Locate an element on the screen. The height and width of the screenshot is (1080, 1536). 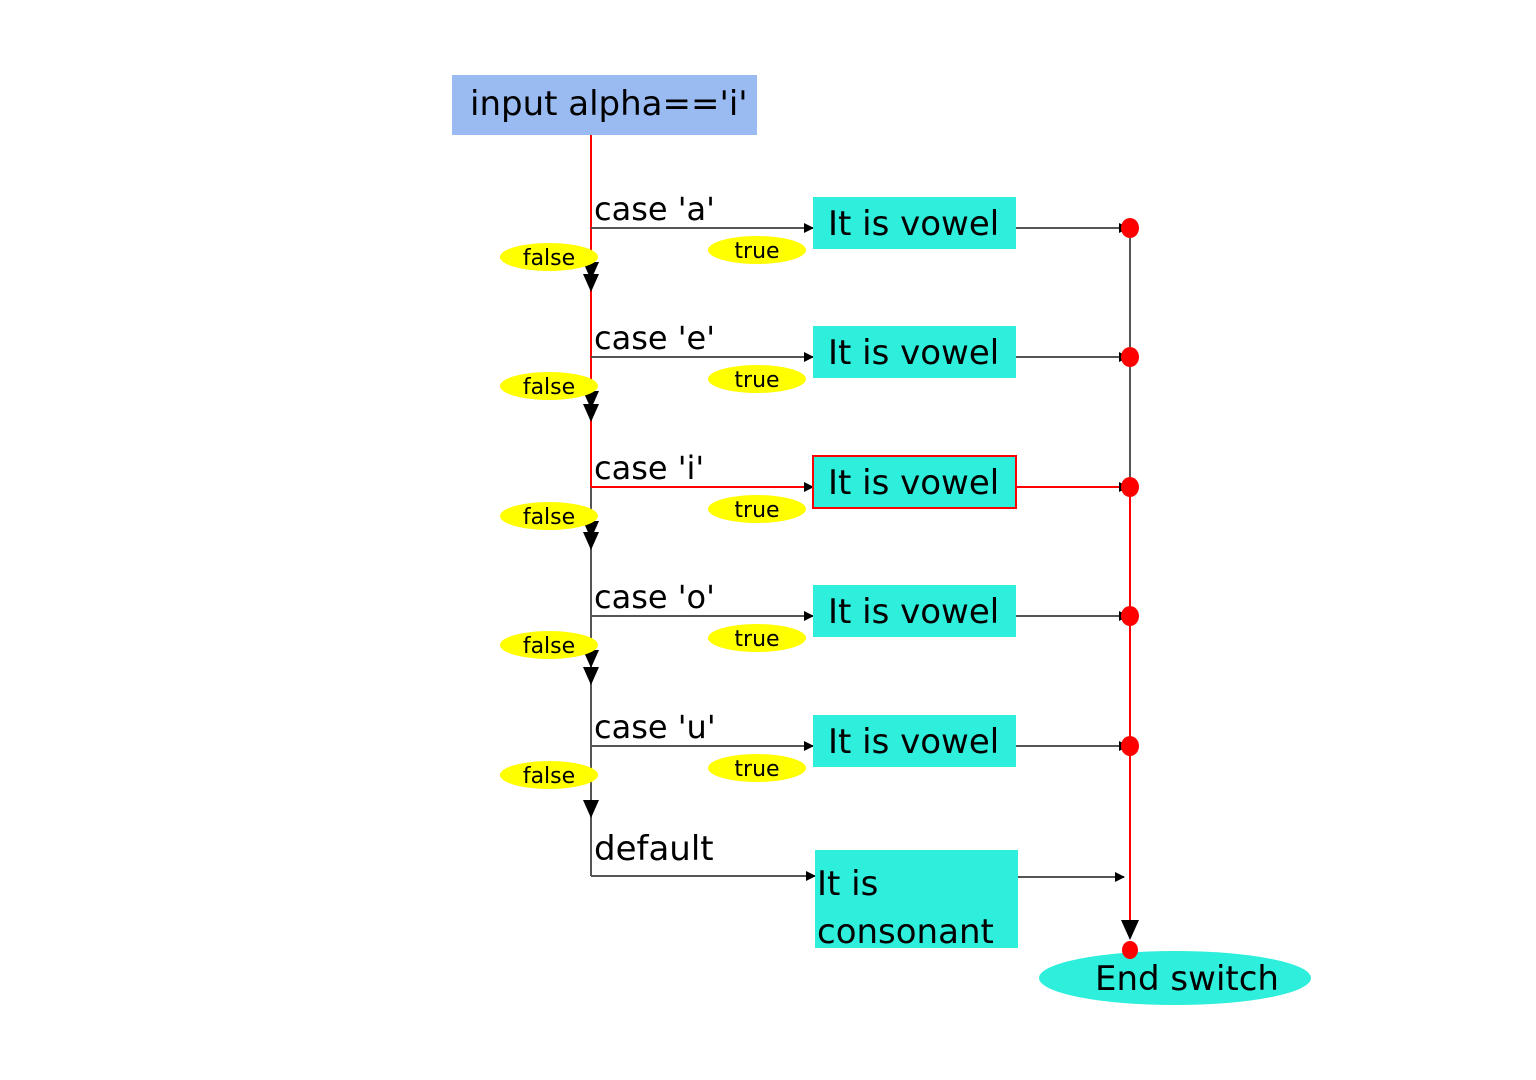
start-node: input alpha=='i' is located at coordinates (604, 105).